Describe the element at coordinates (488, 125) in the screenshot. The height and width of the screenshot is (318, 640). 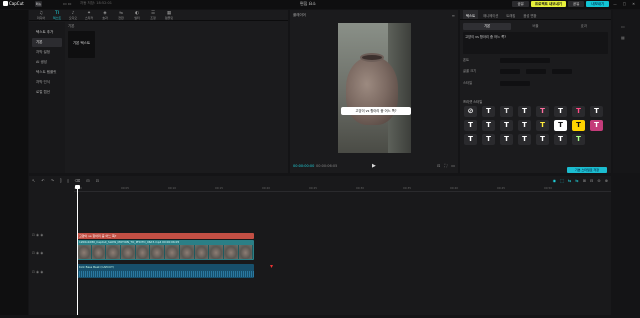
I see `text-preset-9: T` at that location.